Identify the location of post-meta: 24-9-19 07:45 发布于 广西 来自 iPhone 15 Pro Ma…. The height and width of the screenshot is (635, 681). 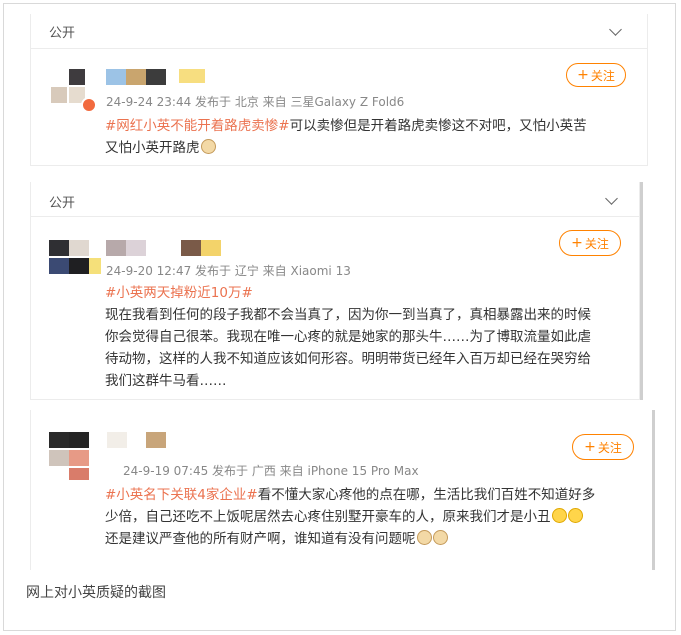
(271, 471).